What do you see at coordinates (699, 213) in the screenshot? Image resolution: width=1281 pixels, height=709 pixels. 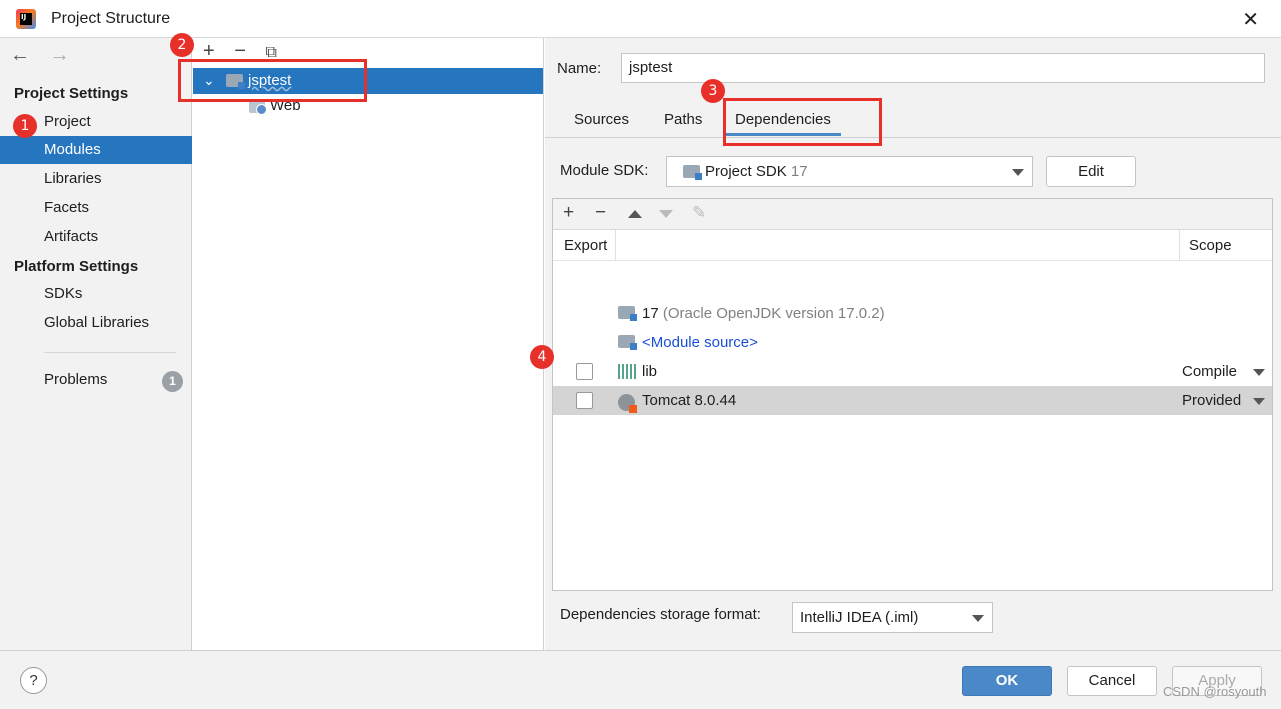 I see `edit-dependency-icon: ✎` at bounding box center [699, 213].